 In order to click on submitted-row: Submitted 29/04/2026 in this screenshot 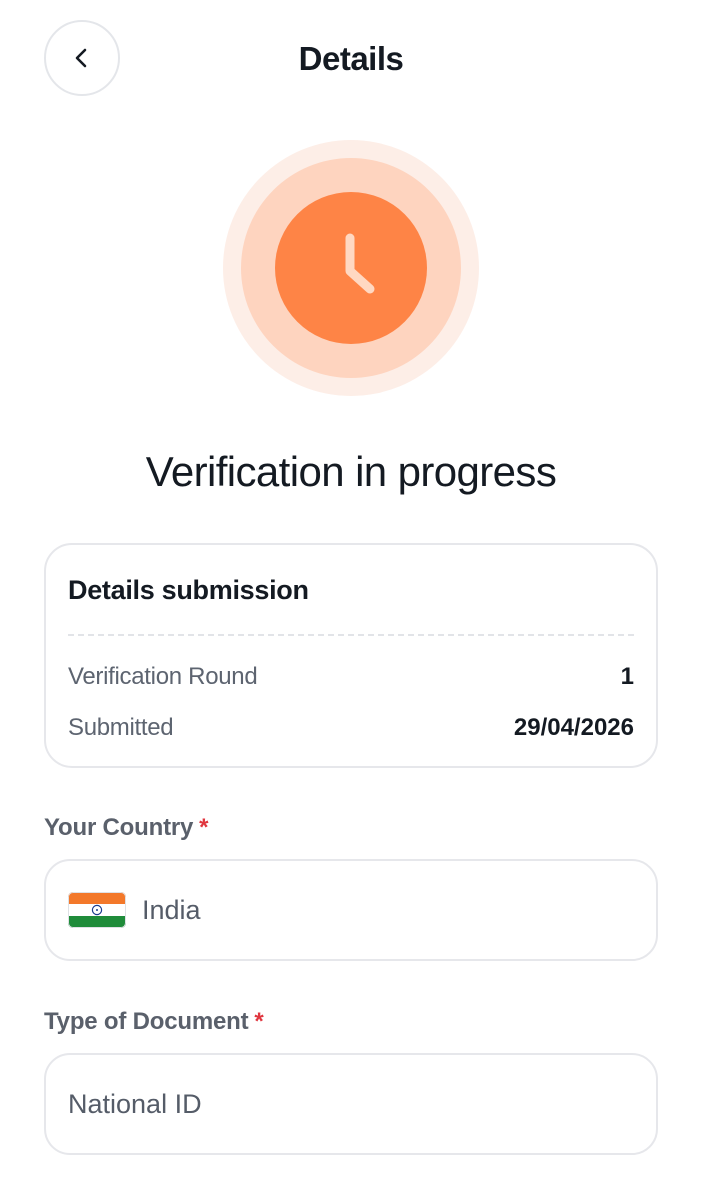, I will do `click(351, 728)`.